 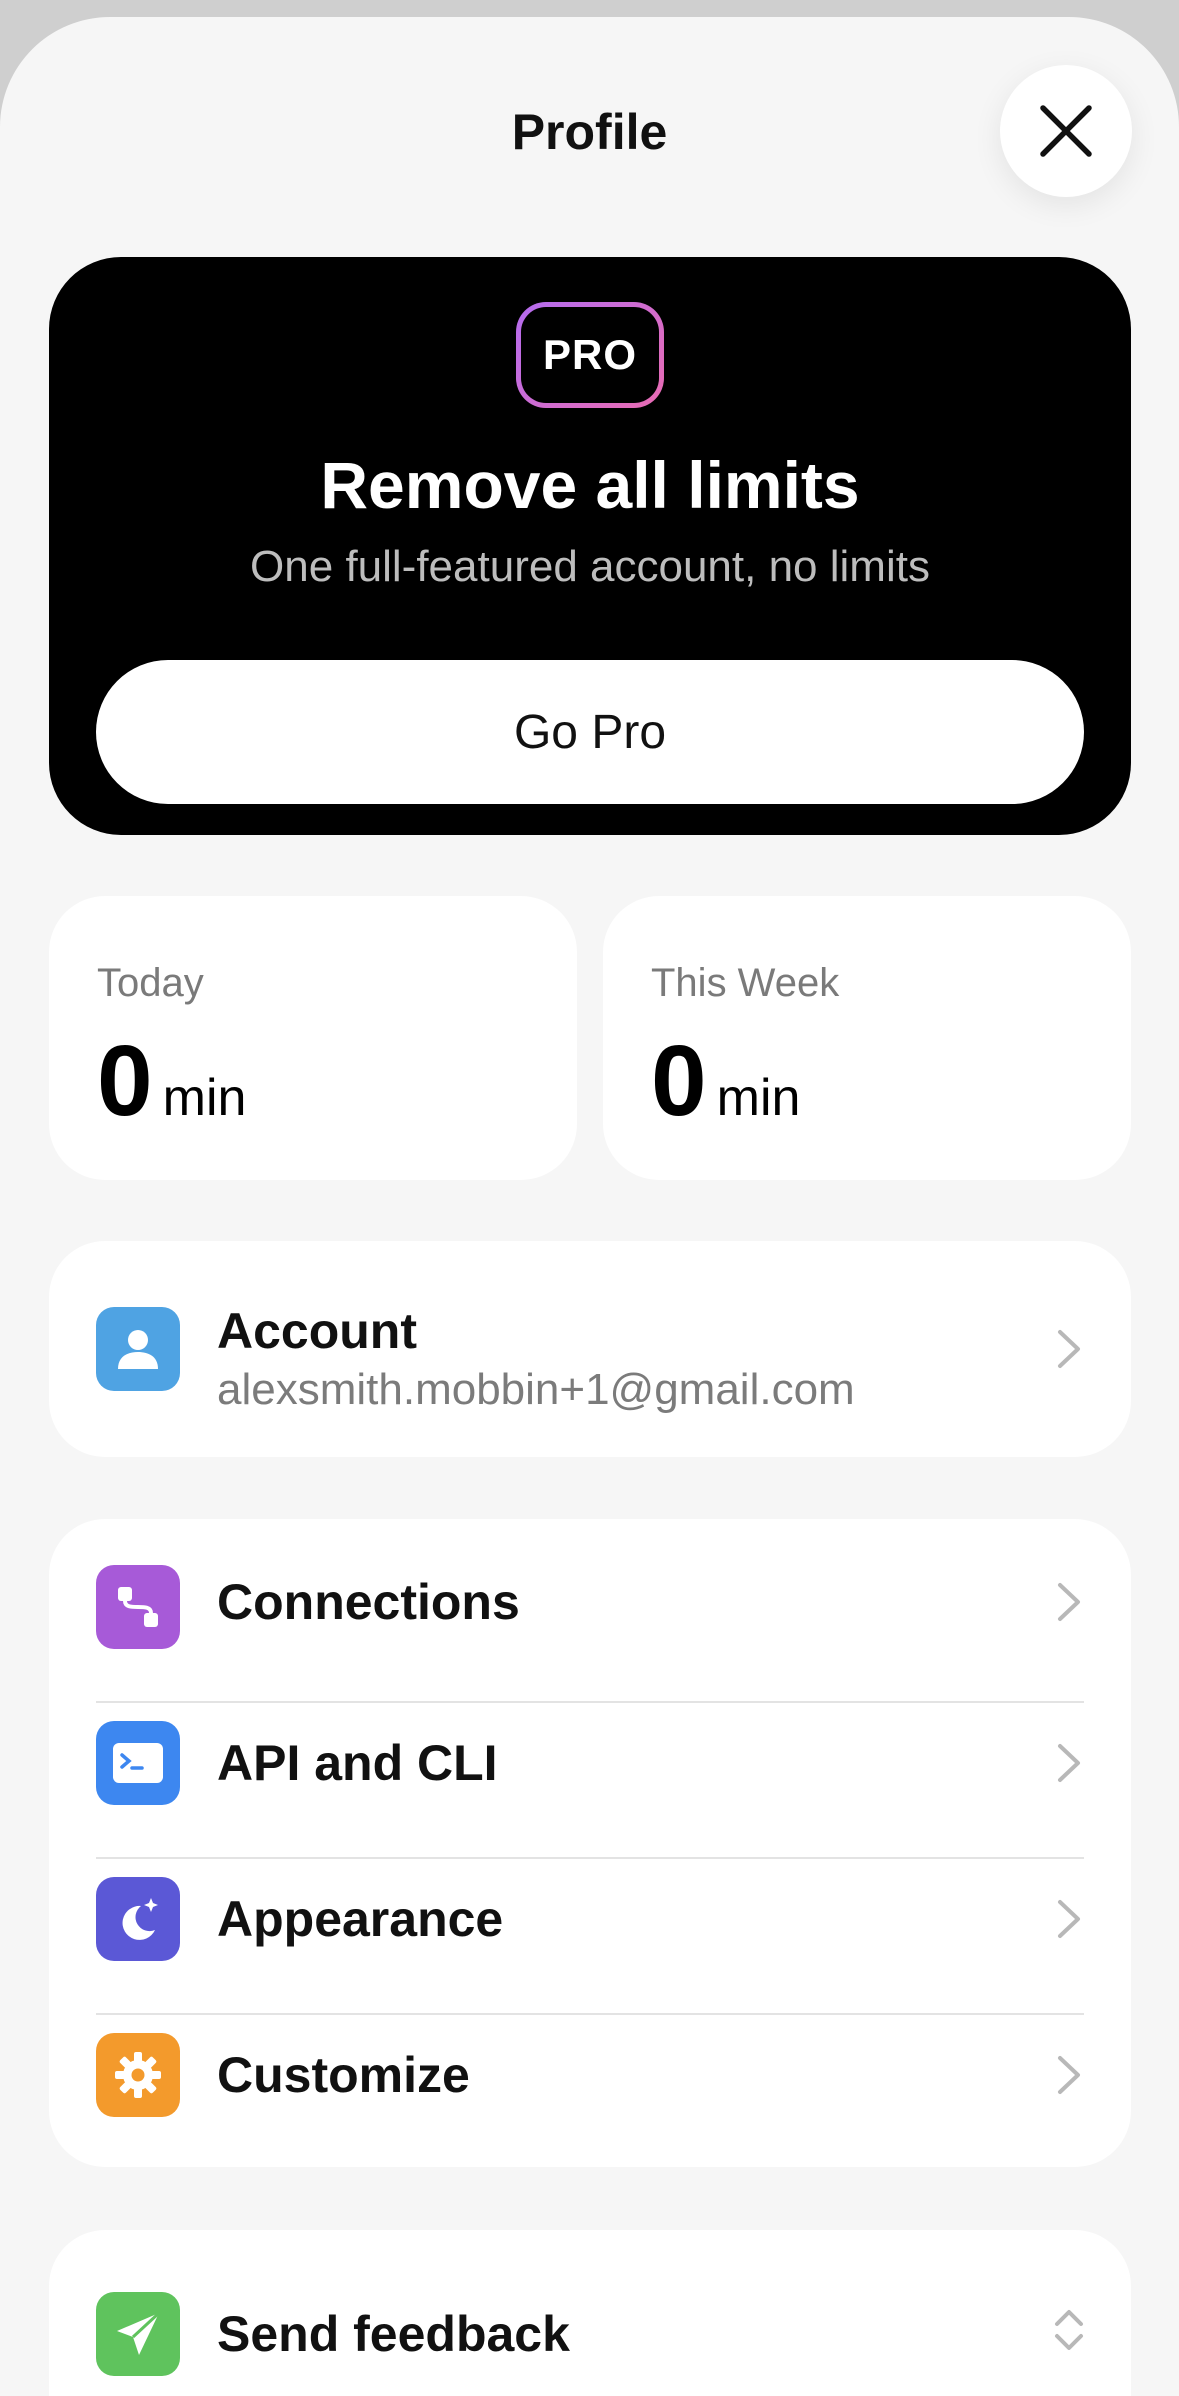 What do you see at coordinates (368, 1602) in the screenshot?
I see `settings-item-label: Connections` at bounding box center [368, 1602].